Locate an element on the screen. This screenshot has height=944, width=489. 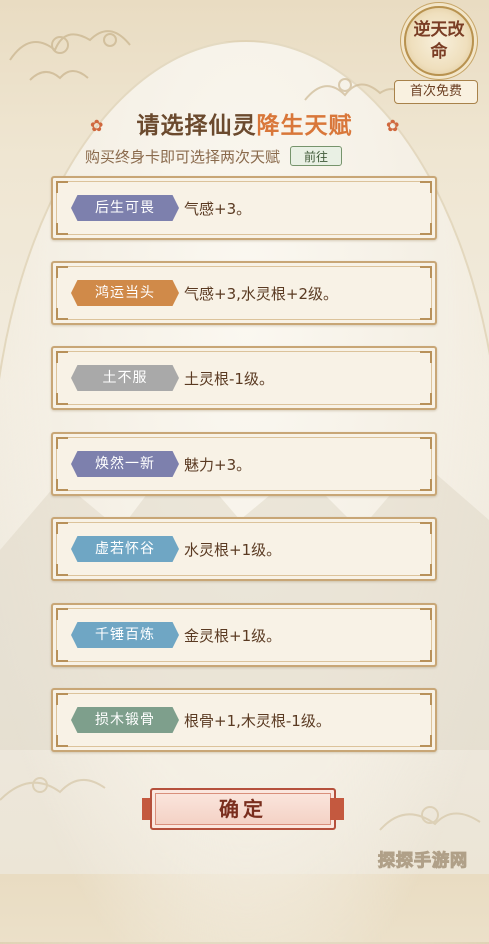
talent-name-tag: 焕然一新 is located at coordinates (125, 464).